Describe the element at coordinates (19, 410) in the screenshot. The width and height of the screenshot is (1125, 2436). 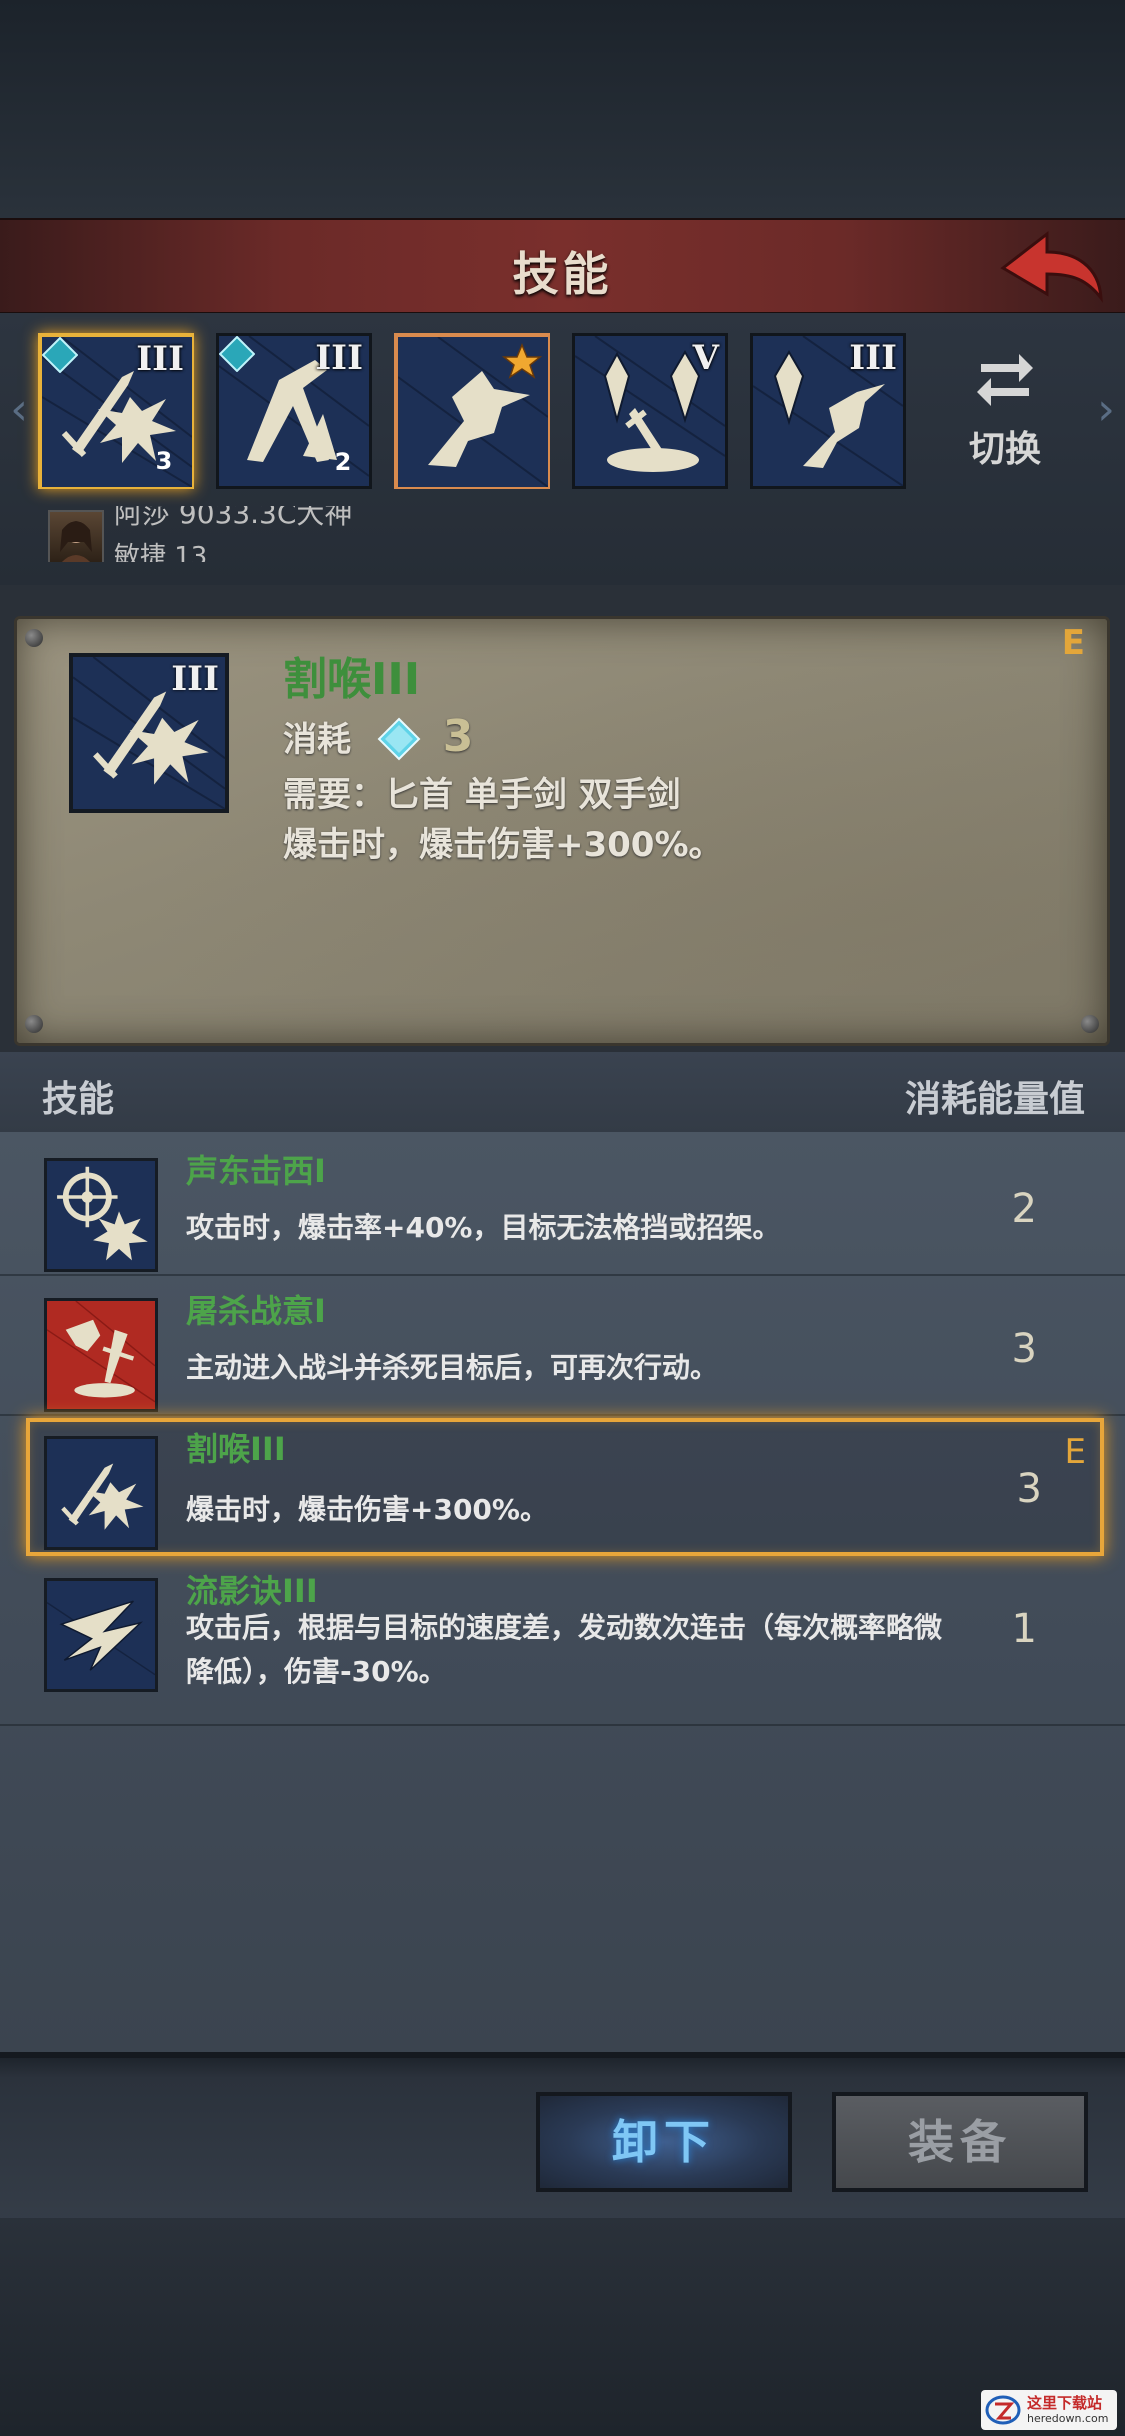
I see `scroll-left-icon: ‹` at that location.